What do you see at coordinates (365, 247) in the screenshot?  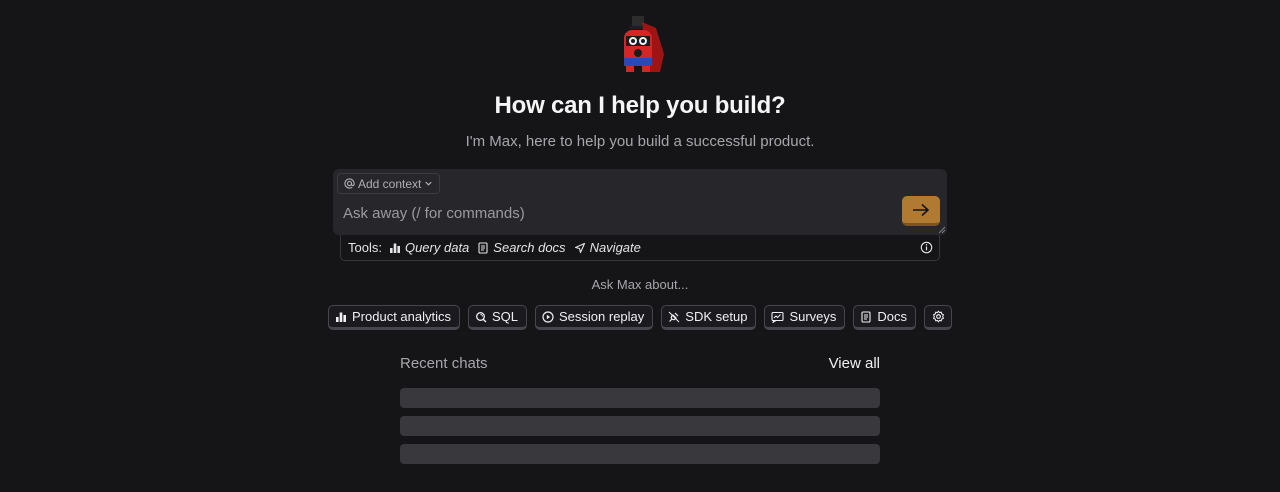 I see `tools-label: Tools:` at bounding box center [365, 247].